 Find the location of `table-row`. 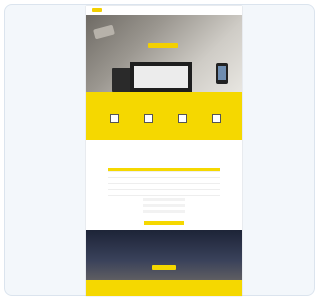

table-row is located at coordinates (164, 193).